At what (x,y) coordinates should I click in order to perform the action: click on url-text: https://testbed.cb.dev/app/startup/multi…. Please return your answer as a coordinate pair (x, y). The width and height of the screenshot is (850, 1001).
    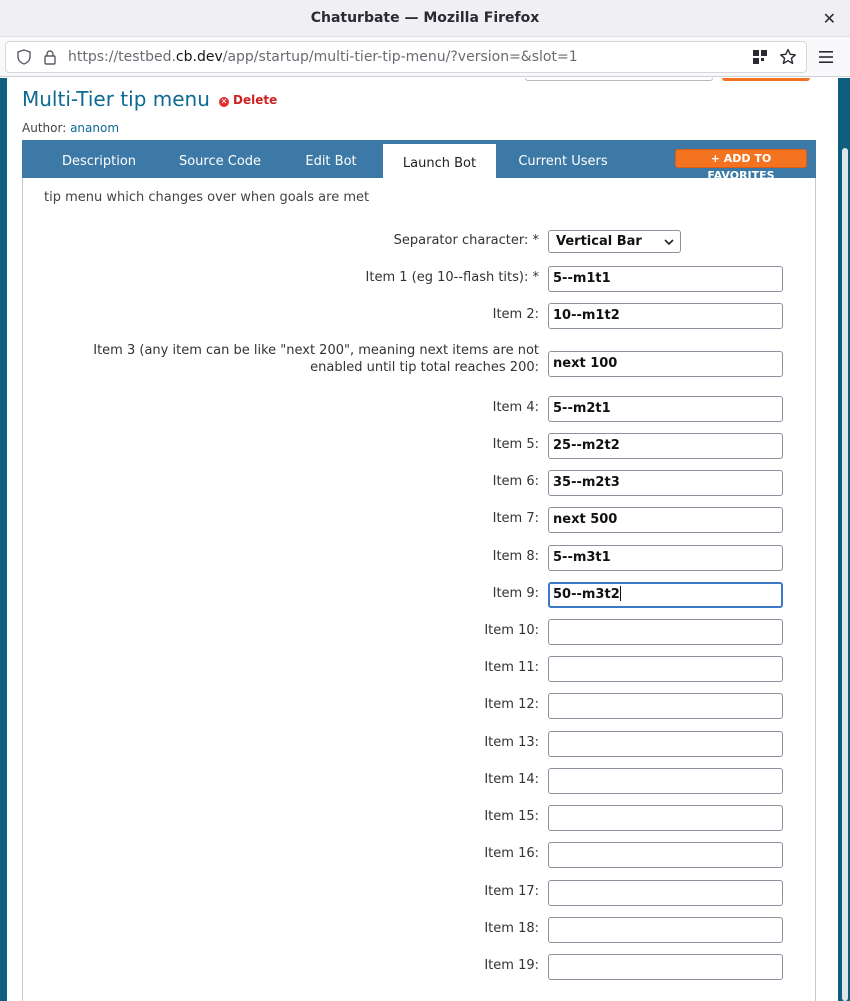
    Looking at the image, I should click on (323, 57).